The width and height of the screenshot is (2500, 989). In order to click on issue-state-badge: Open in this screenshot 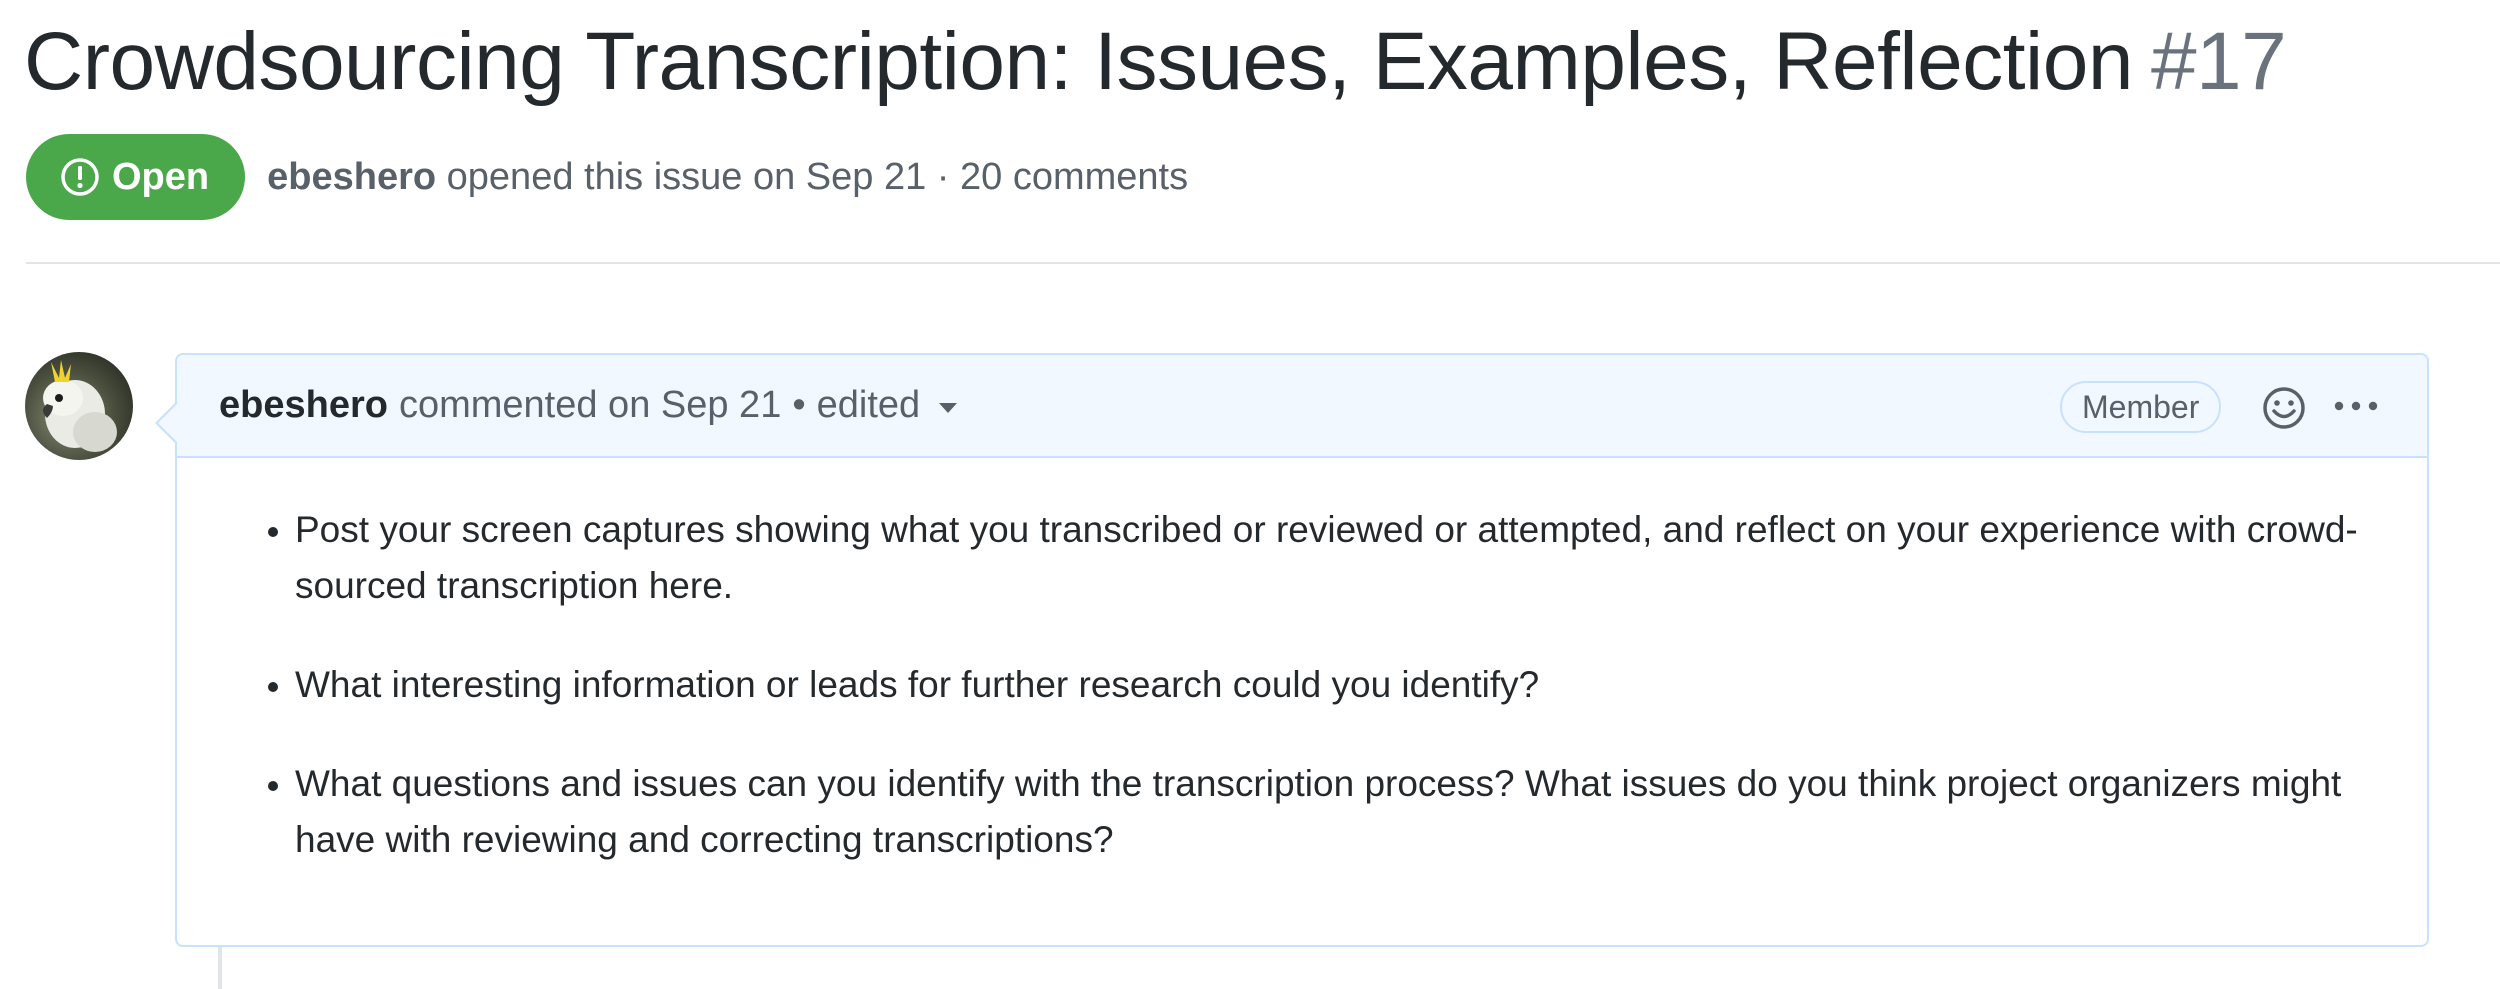, I will do `click(136, 177)`.